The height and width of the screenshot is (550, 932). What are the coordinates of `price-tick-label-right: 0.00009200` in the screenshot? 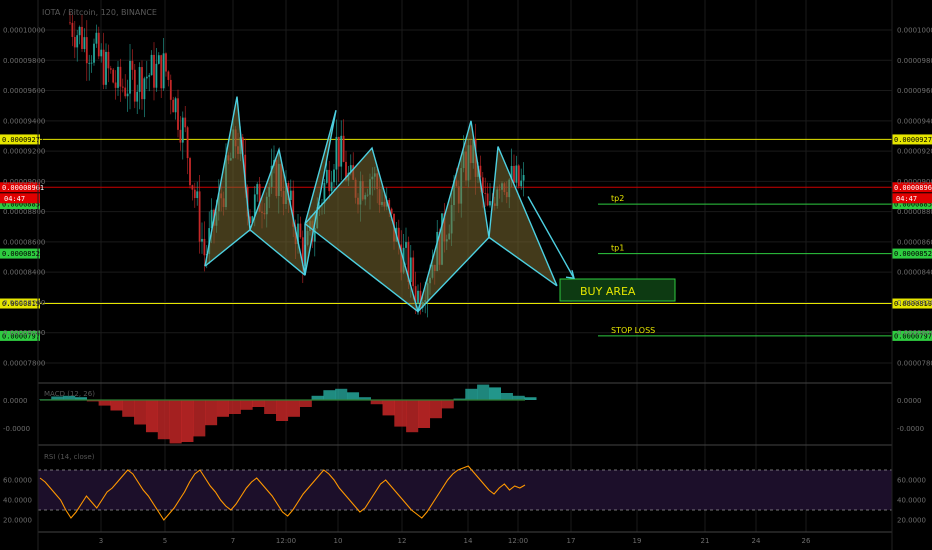 It's located at (914, 152).